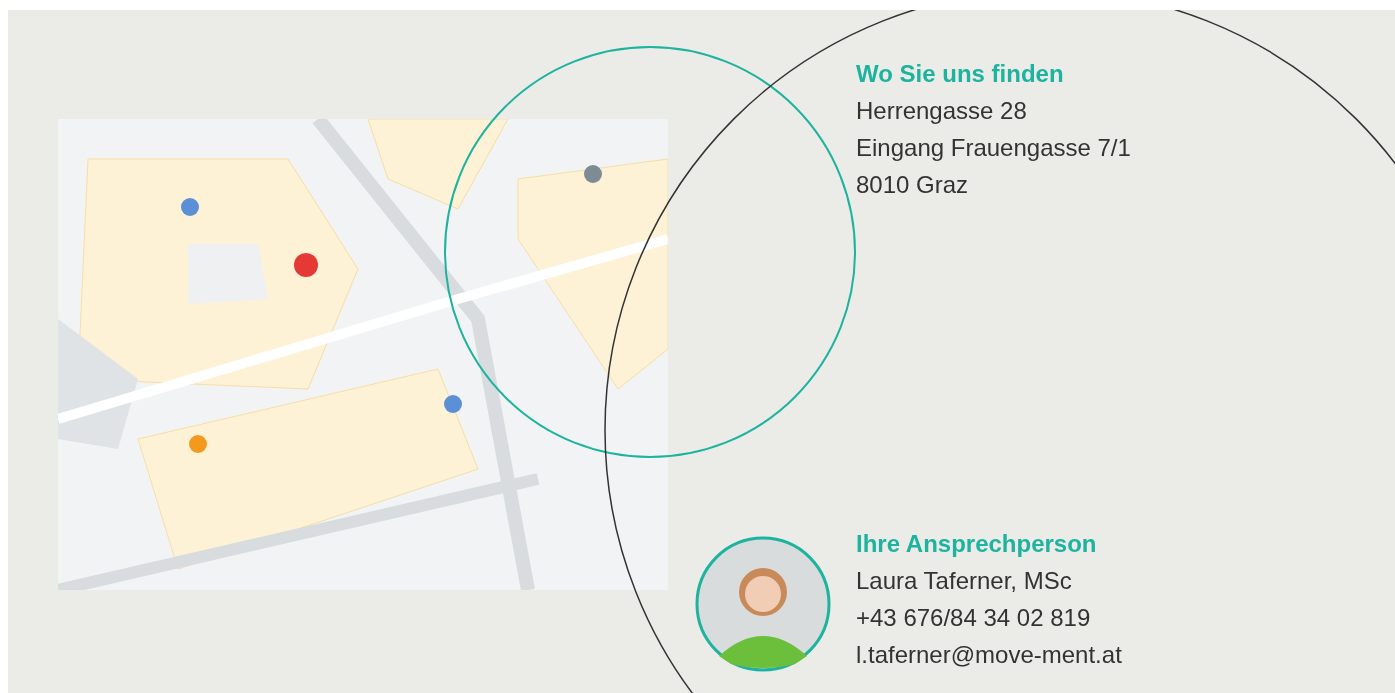 This screenshot has width=1395, height=693. Describe the element at coordinates (994, 148) in the screenshot. I see `address-line: Eingang Frauengasse 7/1` at that location.